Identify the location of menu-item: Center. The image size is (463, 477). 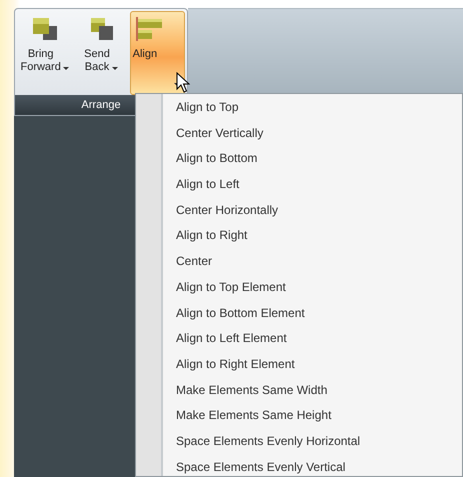
(312, 262).